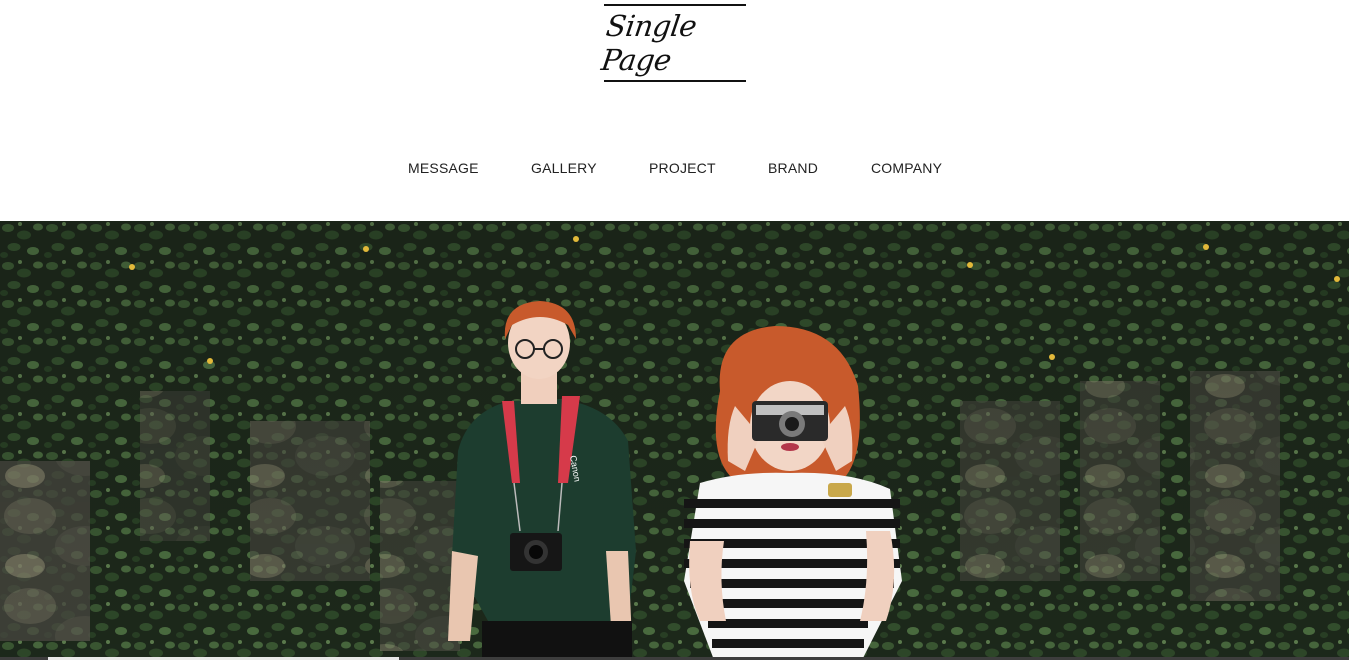  What do you see at coordinates (906, 168) in the screenshot?
I see `nav-item-company: COMPANY` at bounding box center [906, 168].